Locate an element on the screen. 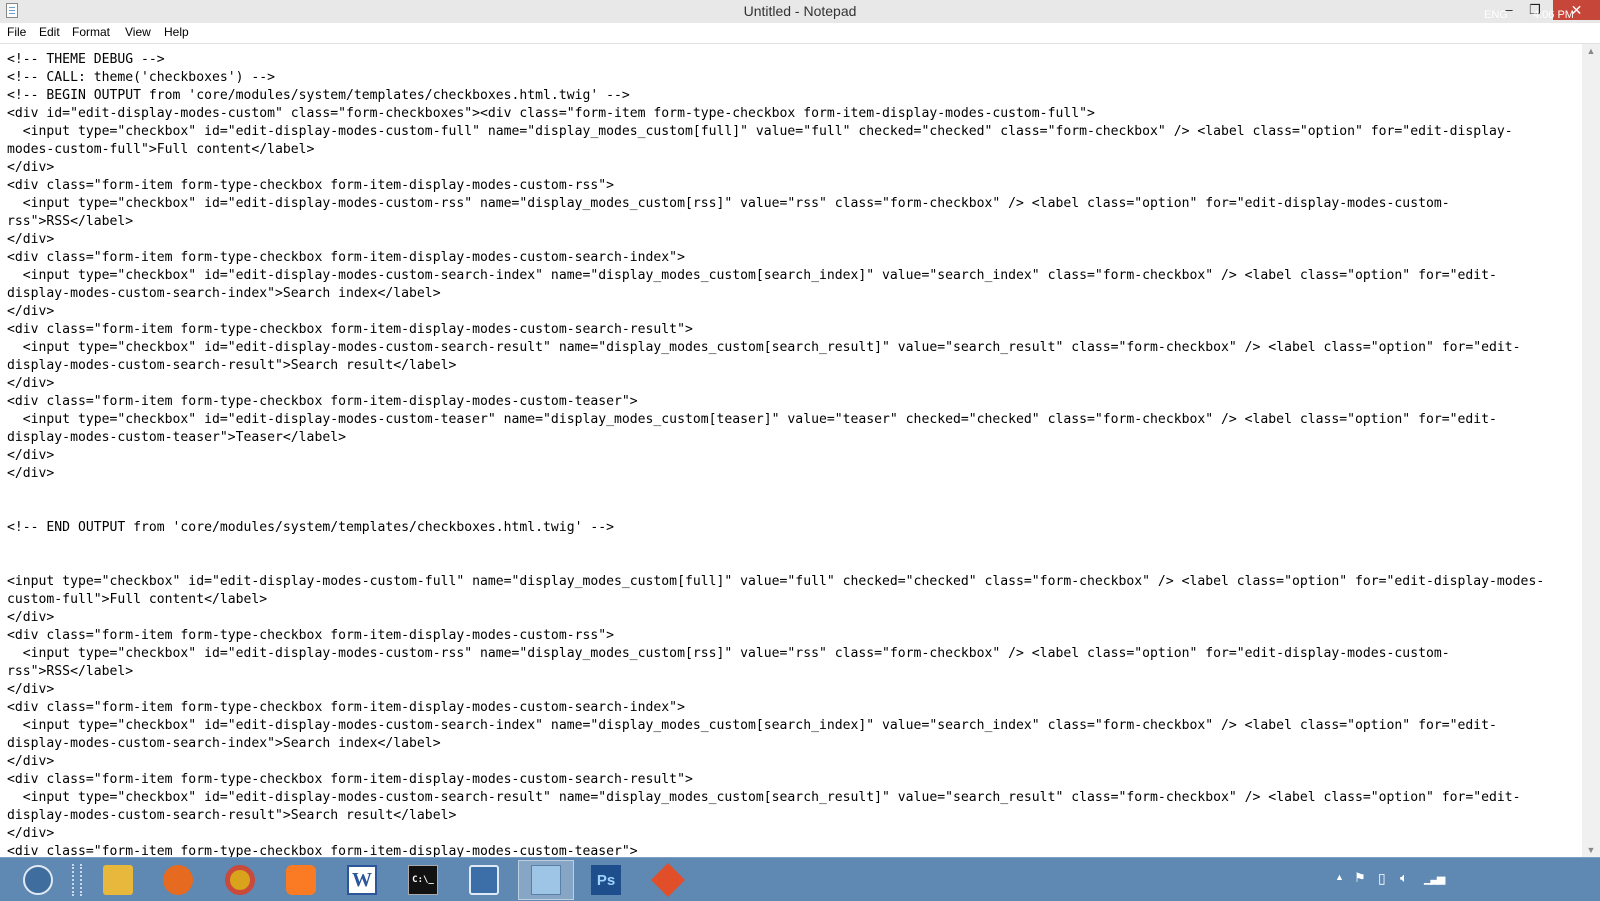  taskbar-command-prompt: C:\_ is located at coordinates (423, 880).